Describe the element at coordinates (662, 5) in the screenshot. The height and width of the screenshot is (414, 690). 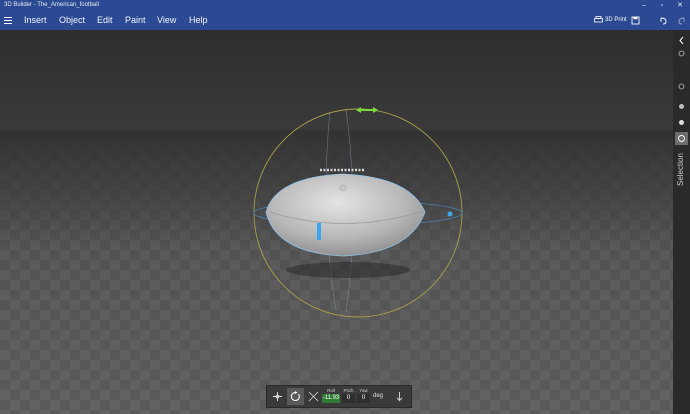
I see `maximize-button: ▫` at that location.